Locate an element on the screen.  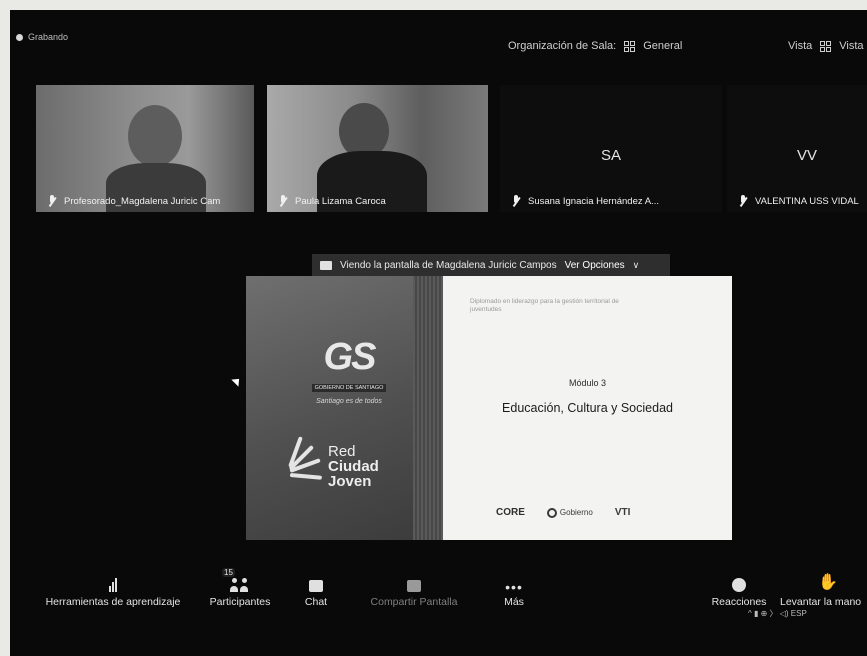
participants-icon-wrap: 15 is located at coordinates (240, 580).